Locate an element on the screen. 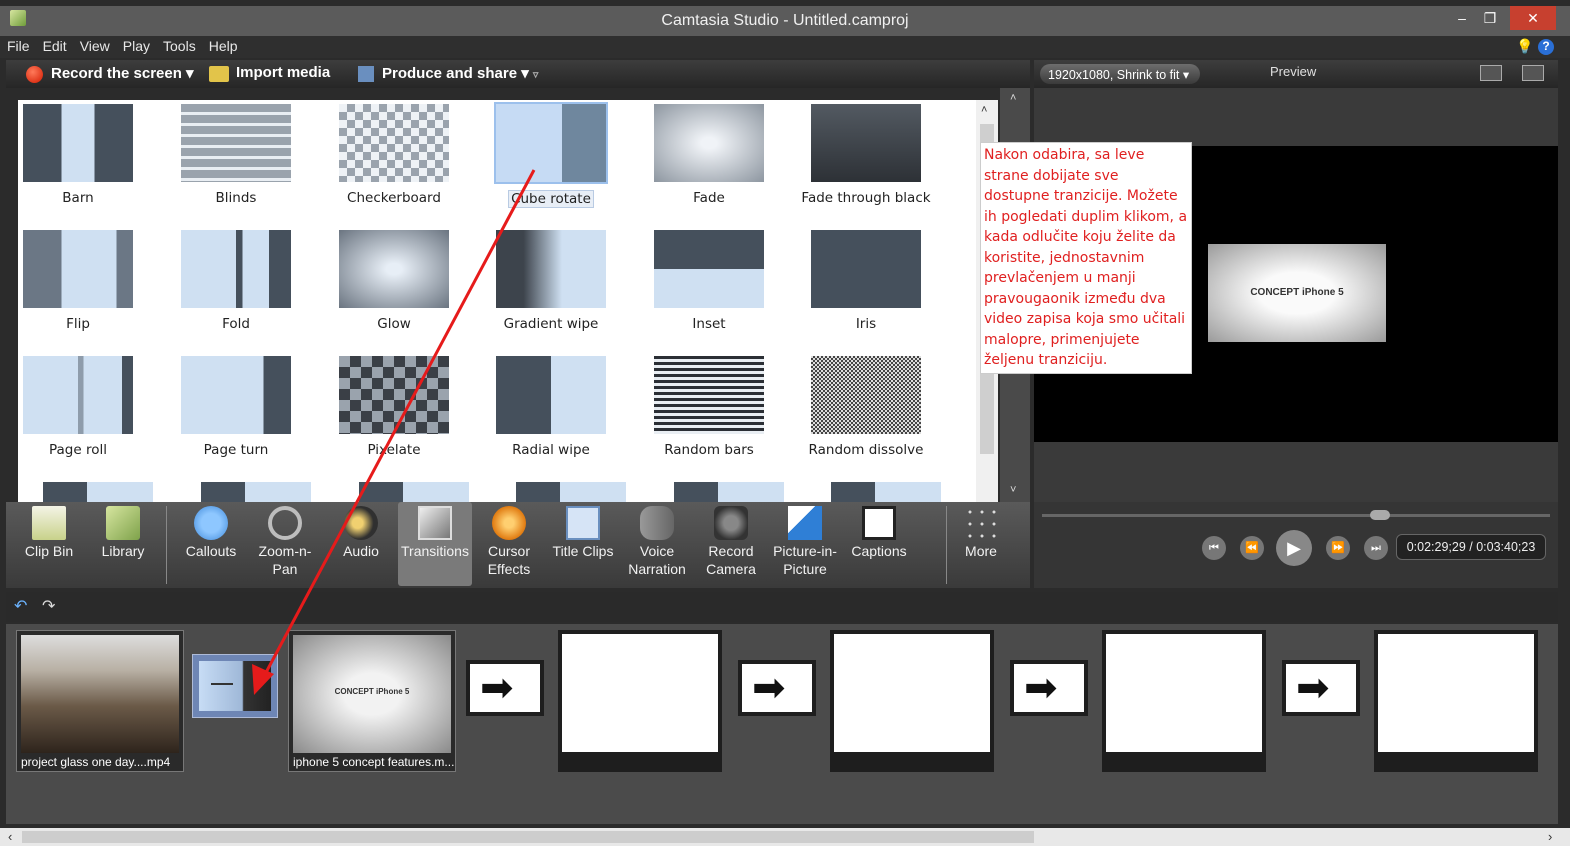 Image resolution: width=1570 pixels, height=846 pixels. transition-tile: Iris is located at coordinates (866, 281).